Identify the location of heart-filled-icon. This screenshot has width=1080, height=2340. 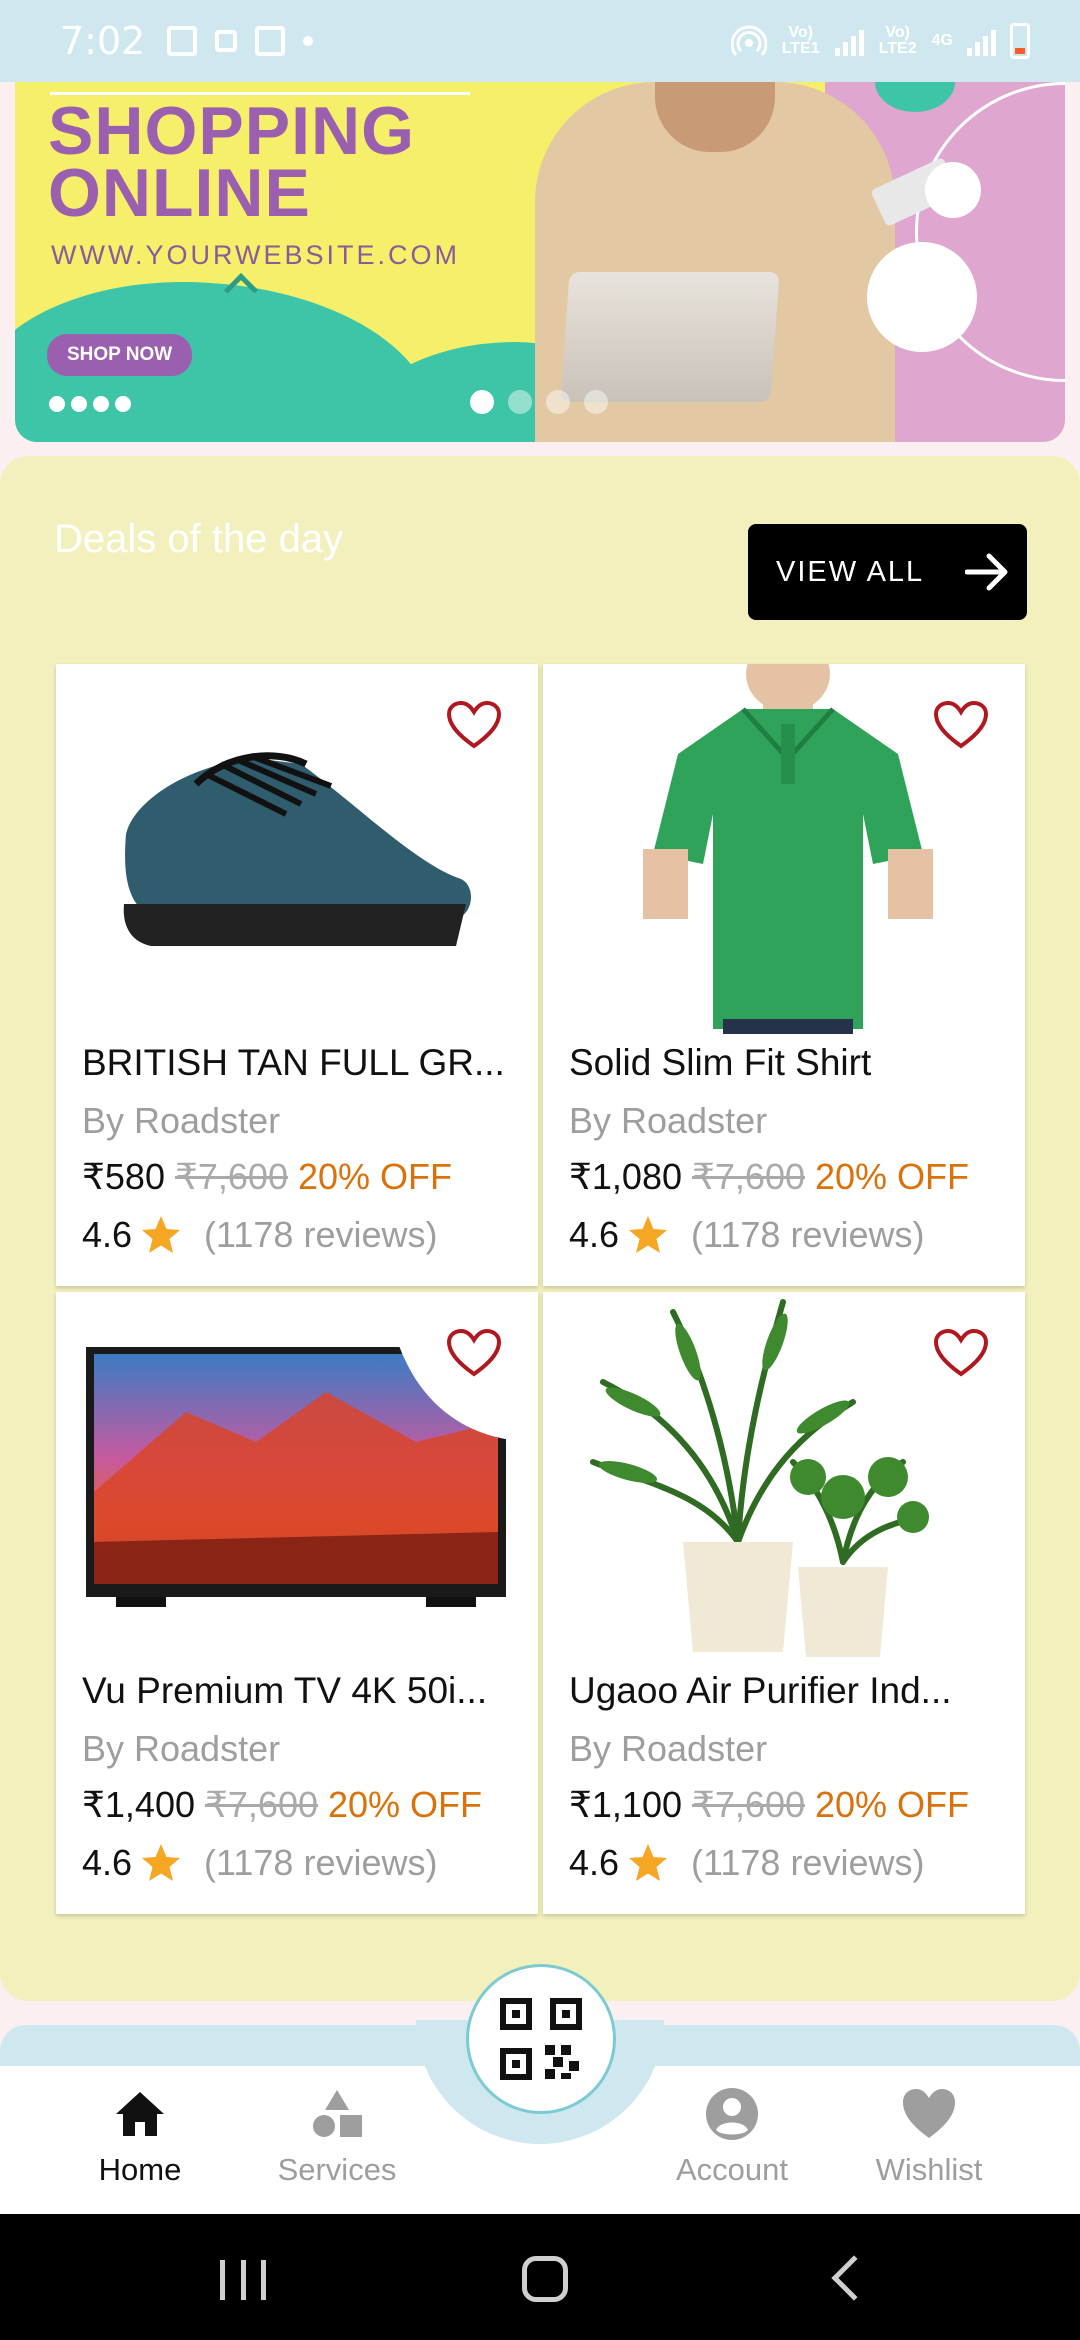
(929, 2113).